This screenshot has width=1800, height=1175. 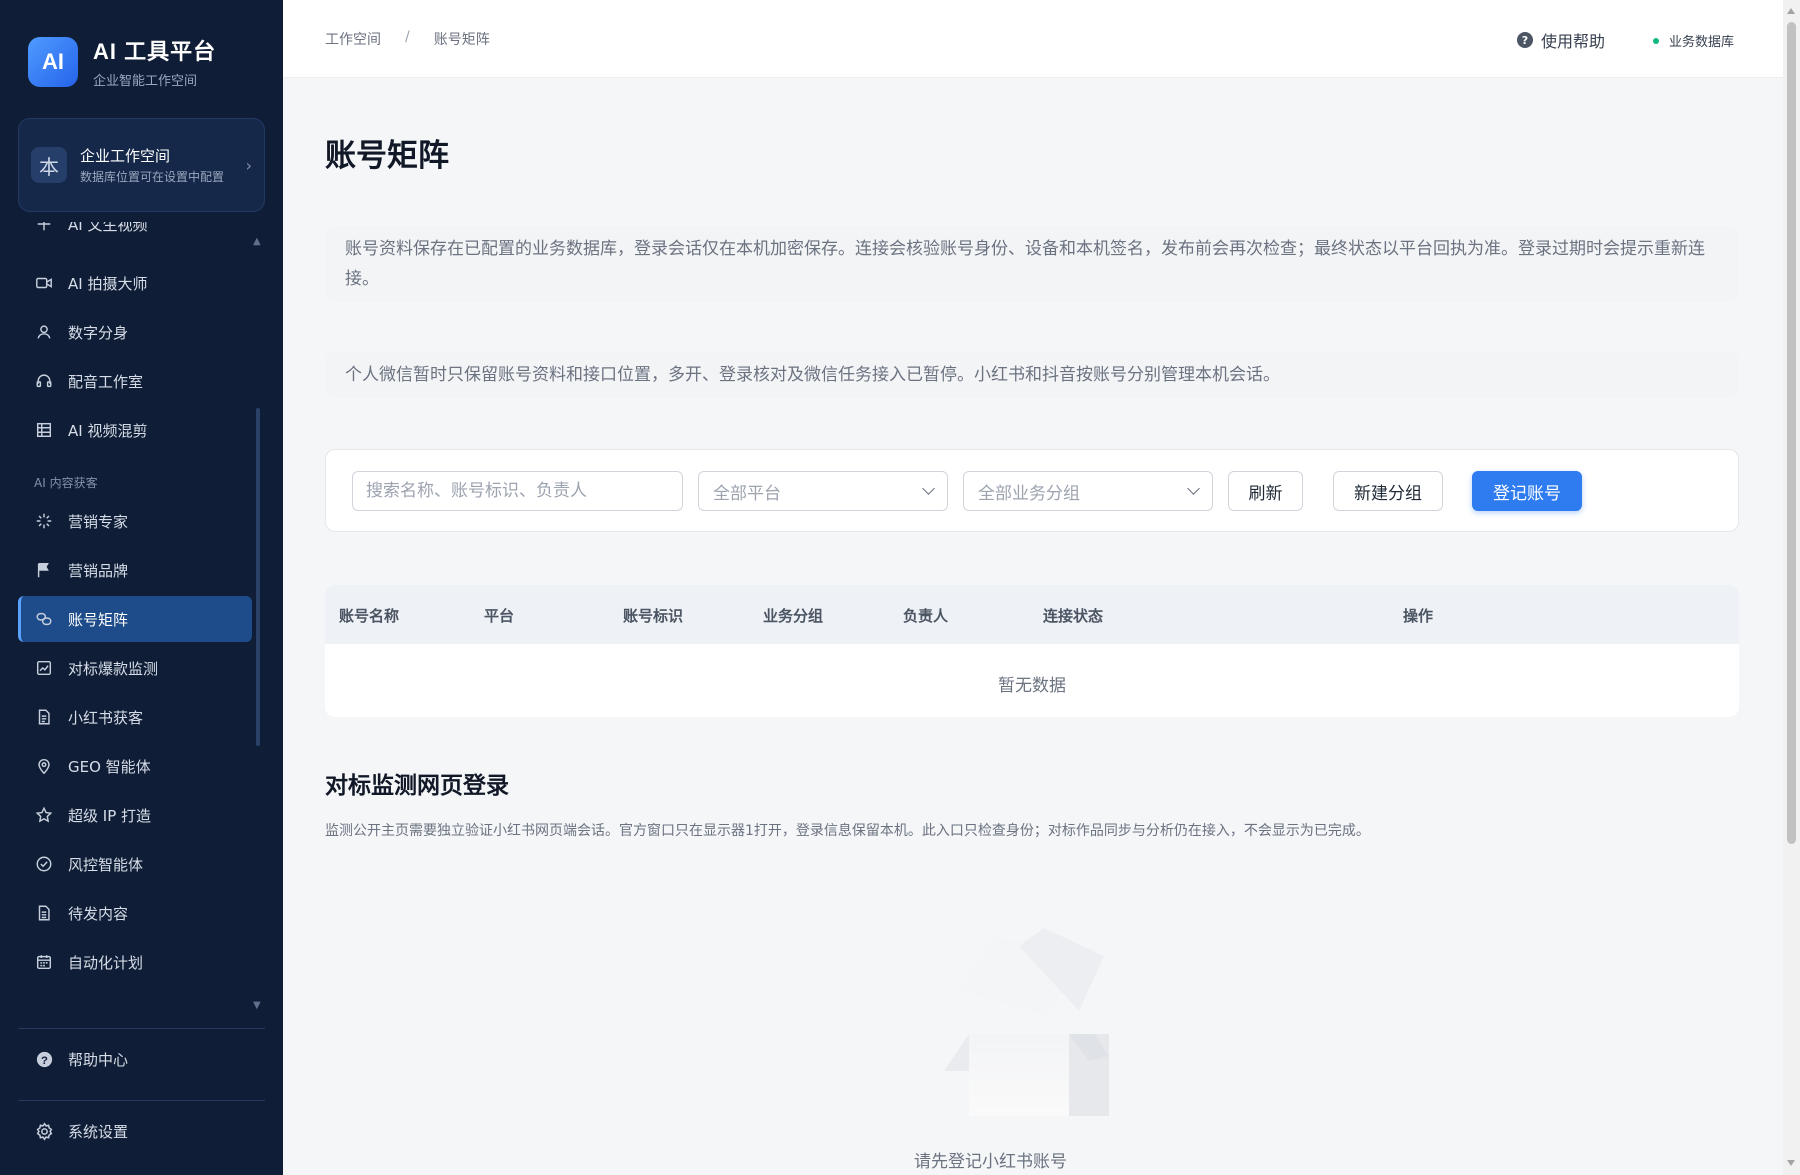 What do you see at coordinates (44, 962) in the screenshot?
I see `calendar-icon` at bounding box center [44, 962].